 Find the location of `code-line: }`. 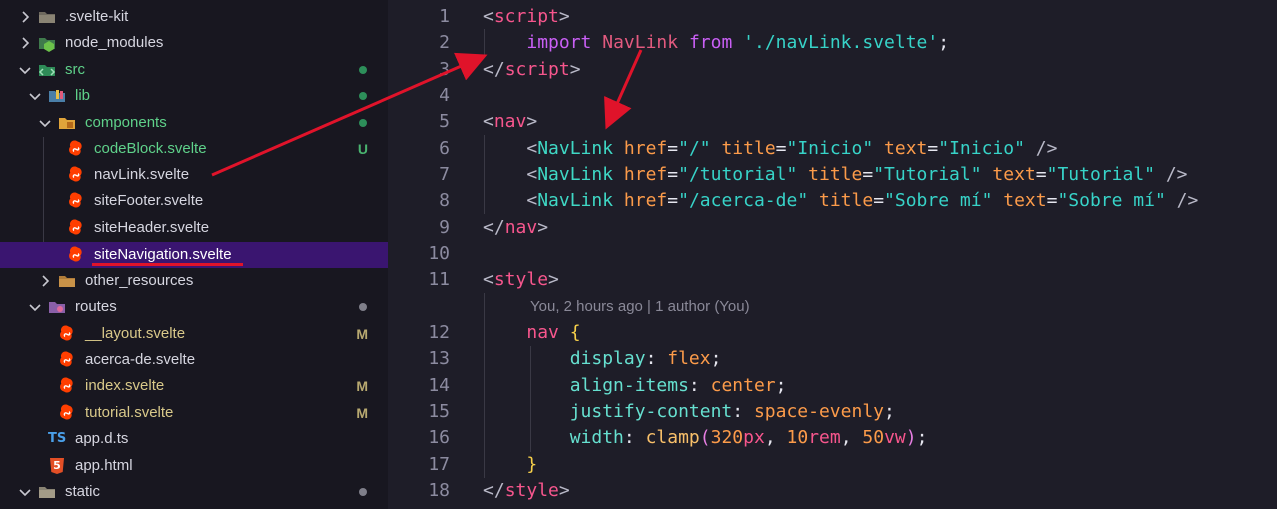

code-line: } is located at coordinates (510, 465).